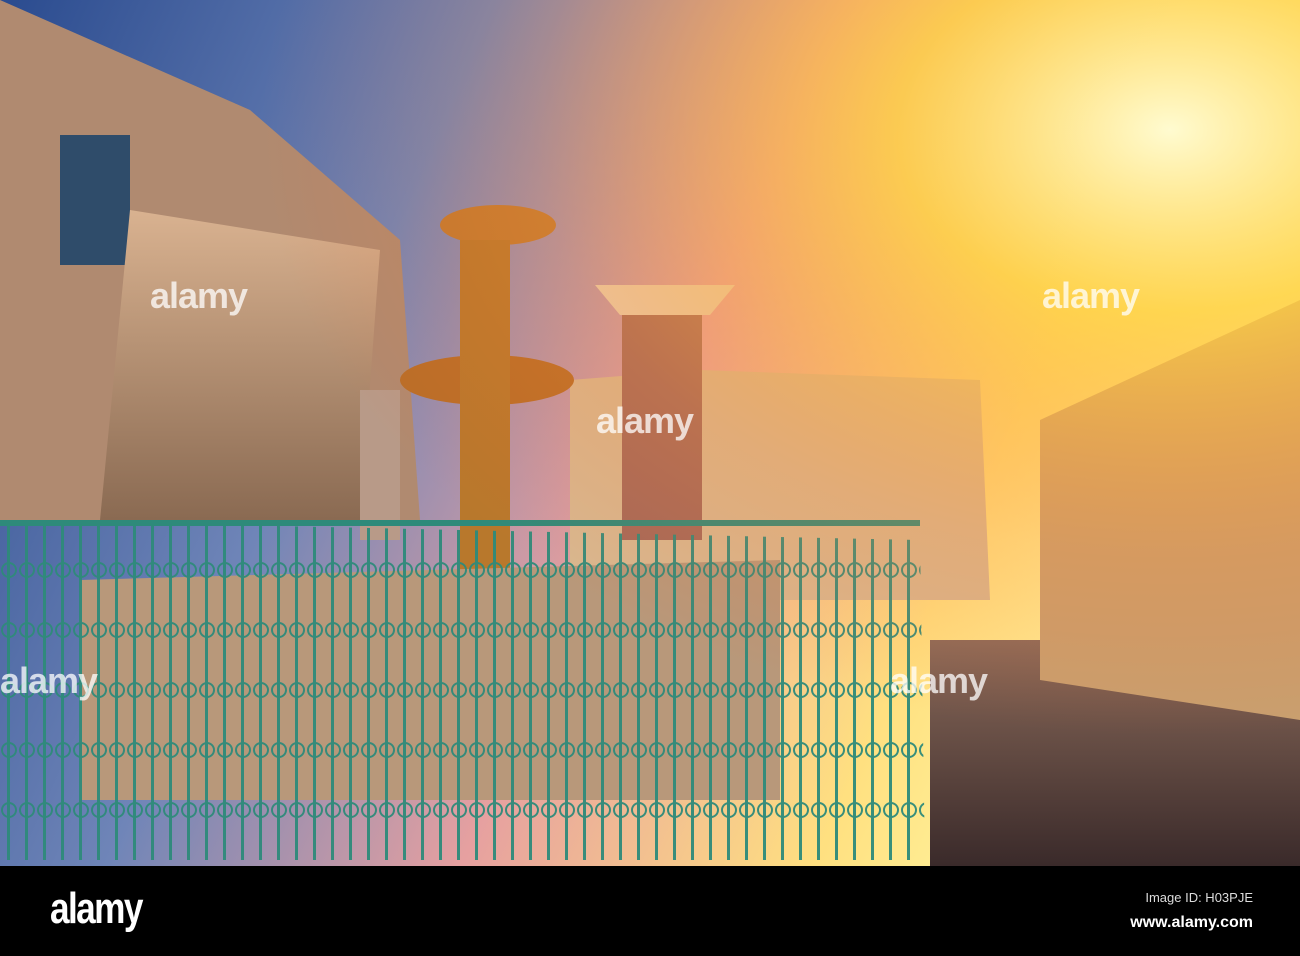 The height and width of the screenshot is (956, 1300). Describe the element at coordinates (650, 911) in the screenshot. I see `footer: alamy Image ID: H03PJE www.alamy.com` at that location.